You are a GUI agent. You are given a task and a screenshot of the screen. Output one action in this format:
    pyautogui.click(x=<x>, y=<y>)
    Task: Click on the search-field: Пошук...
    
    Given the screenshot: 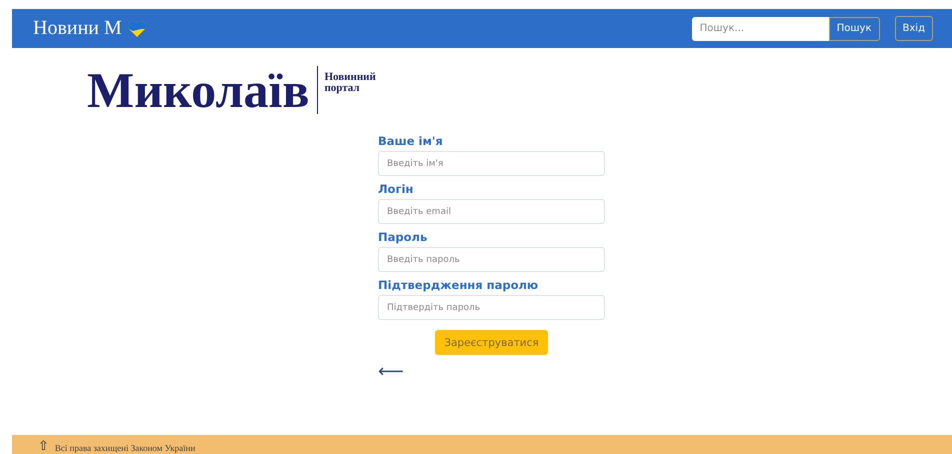 What is the action you would take?
    pyautogui.click(x=760, y=28)
    